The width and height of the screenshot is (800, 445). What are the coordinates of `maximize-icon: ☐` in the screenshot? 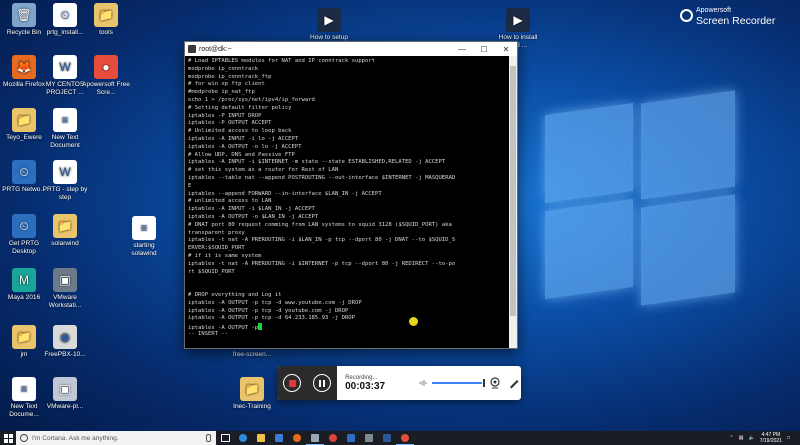 It's located at (484, 49).